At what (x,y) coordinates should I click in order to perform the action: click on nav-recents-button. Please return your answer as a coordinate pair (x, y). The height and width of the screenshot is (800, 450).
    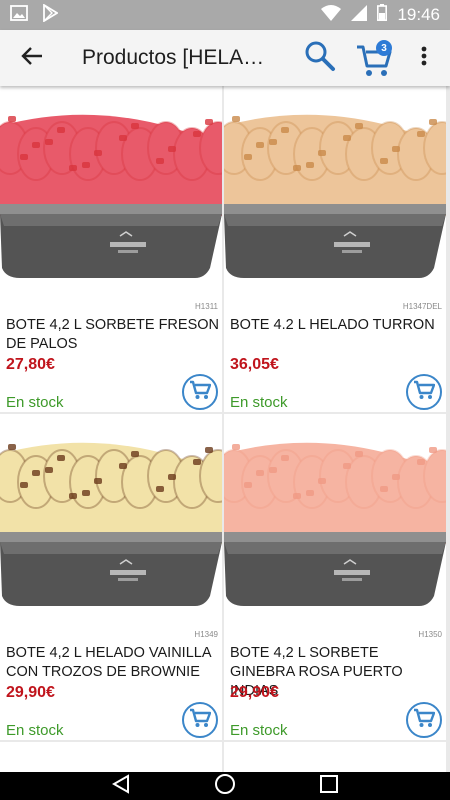
    Looking at the image, I should click on (329, 786).